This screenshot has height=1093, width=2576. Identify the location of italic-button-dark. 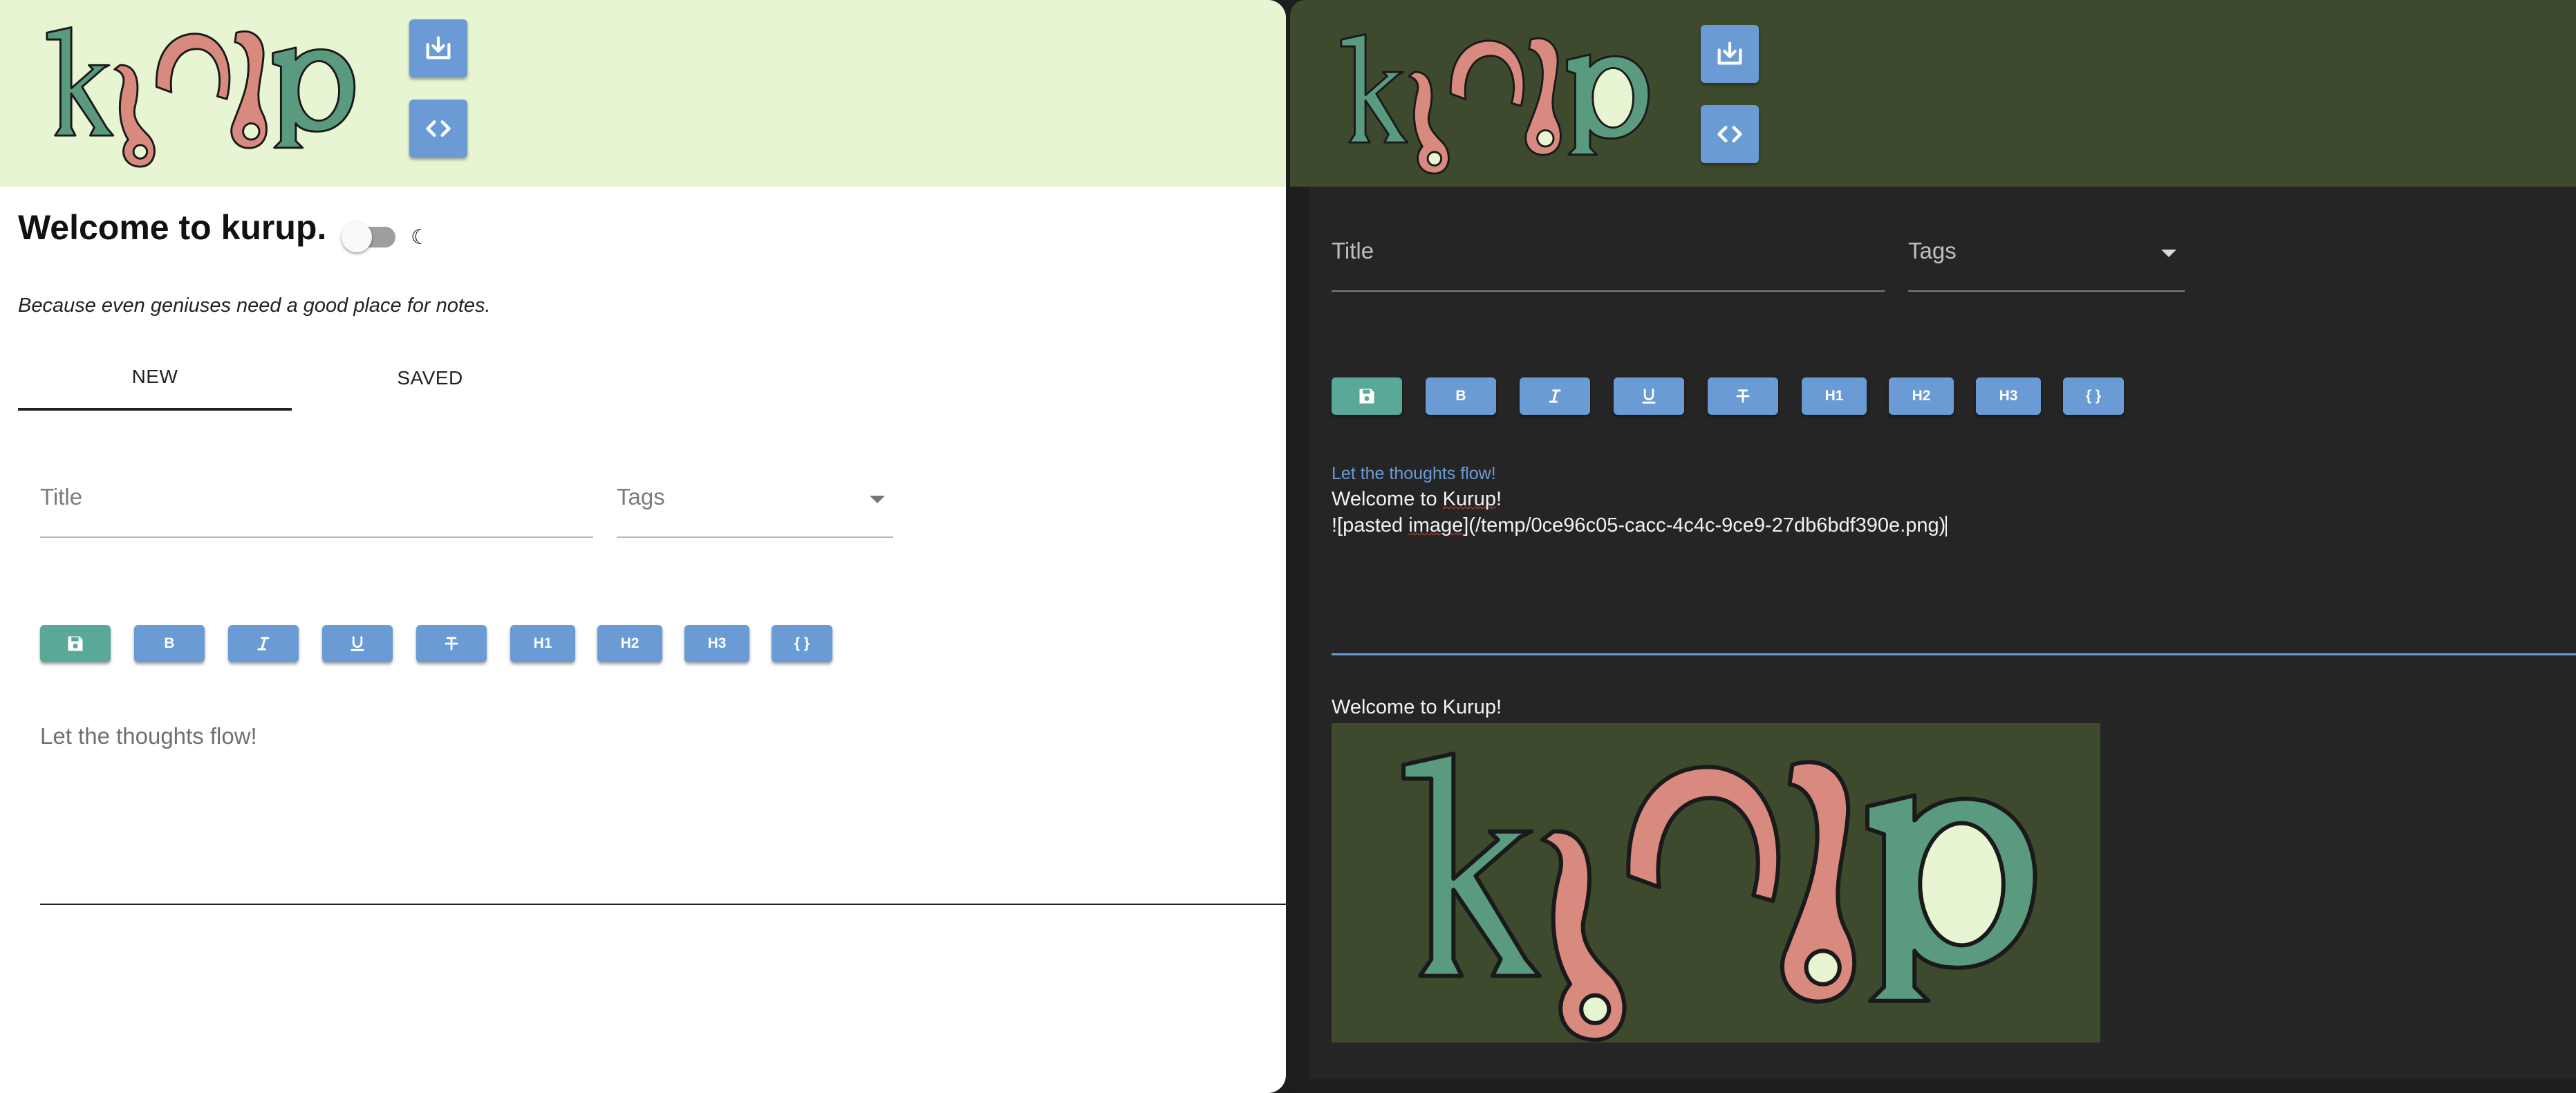
(1555, 396).